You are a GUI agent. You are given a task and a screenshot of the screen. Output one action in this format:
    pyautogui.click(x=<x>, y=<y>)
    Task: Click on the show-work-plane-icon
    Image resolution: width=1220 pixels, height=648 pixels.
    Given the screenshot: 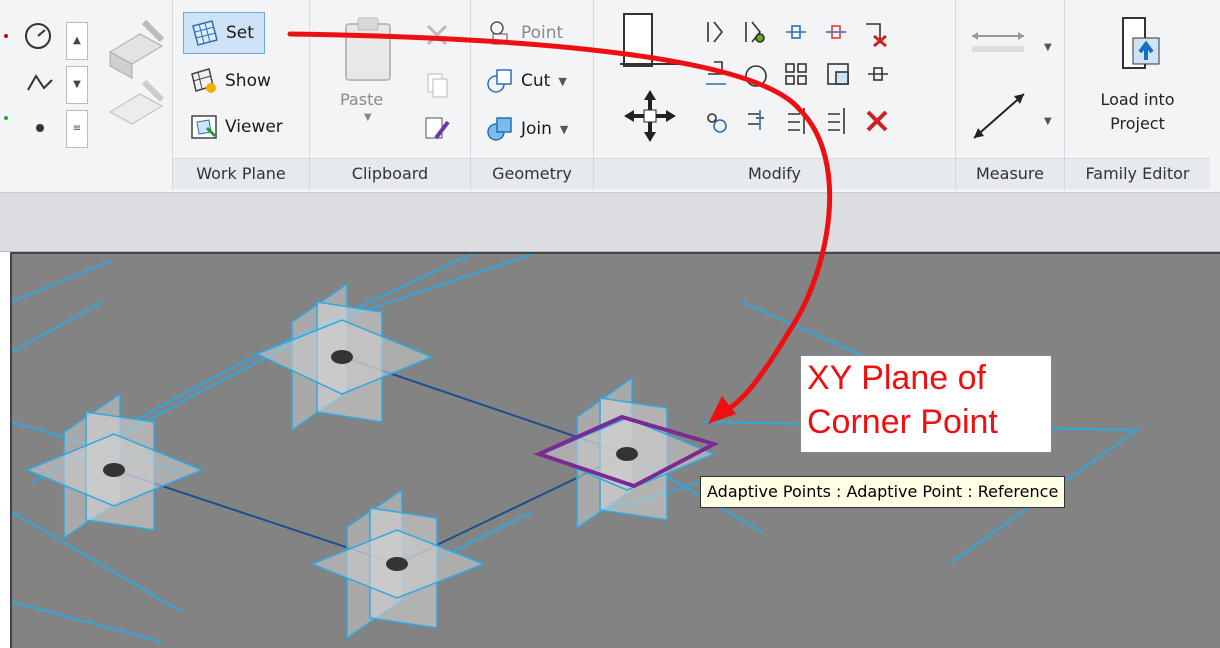 What is the action you would take?
    pyautogui.click(x=203, y=80)
    